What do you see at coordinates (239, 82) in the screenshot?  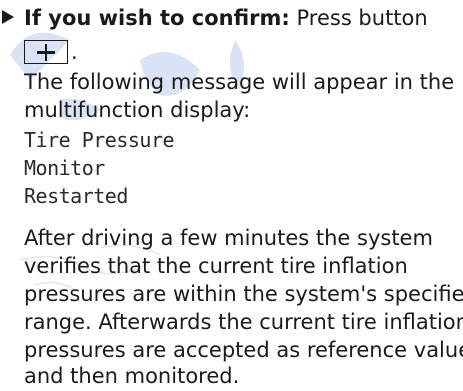 I see `message-intro-line1: The following message will appear in the` at bounding box center [239, 82].